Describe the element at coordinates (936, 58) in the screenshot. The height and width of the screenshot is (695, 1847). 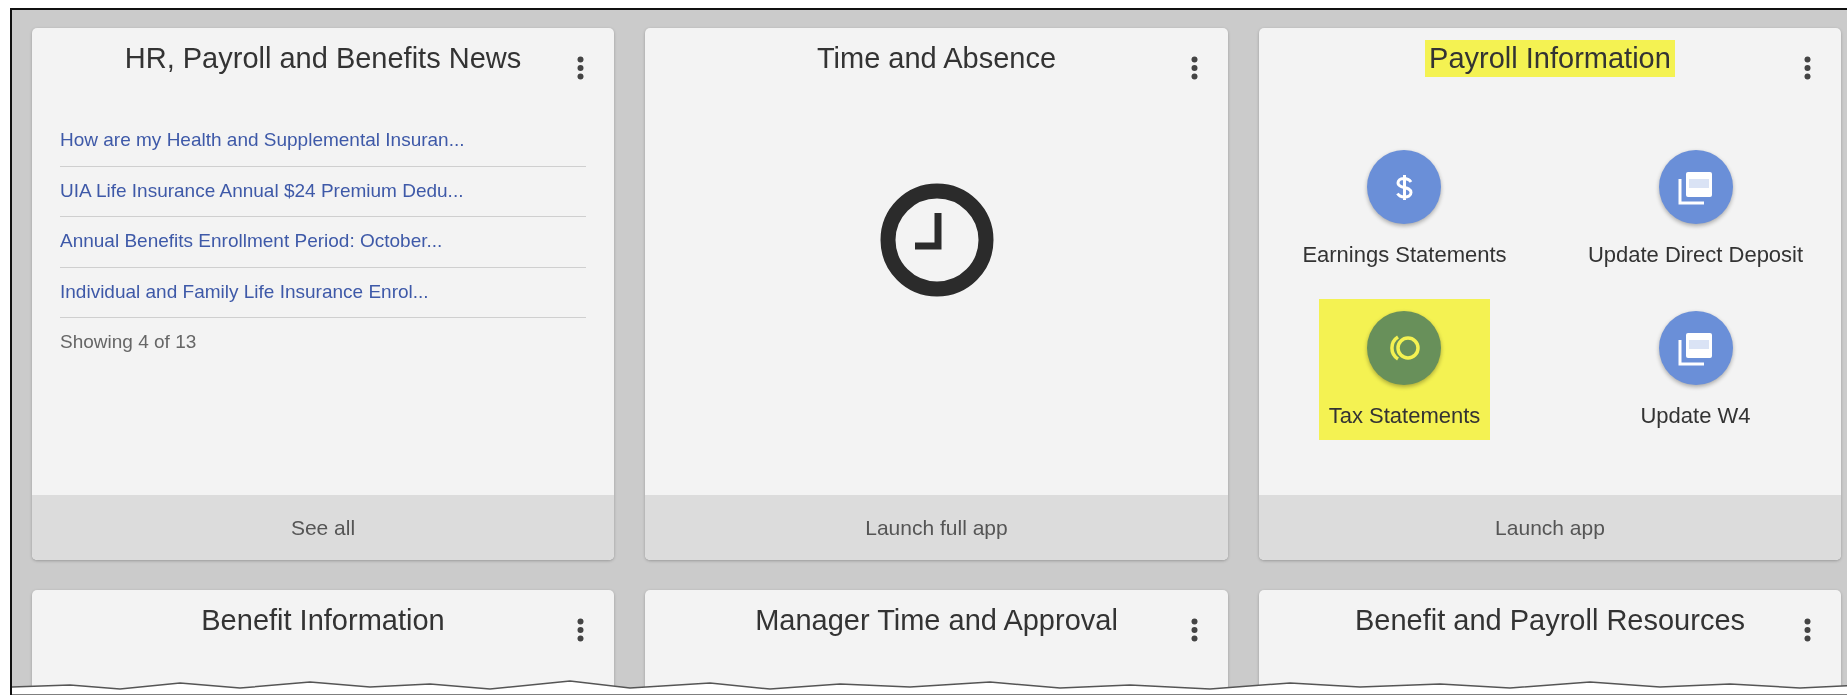
I see `card-title: Time and Absence` at that location.